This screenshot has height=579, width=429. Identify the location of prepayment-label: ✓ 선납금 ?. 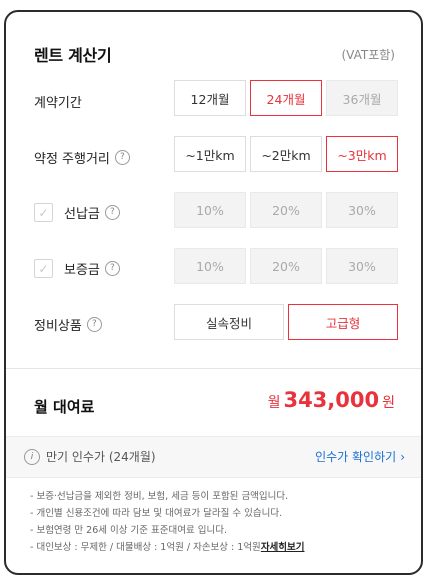
(77, 212).